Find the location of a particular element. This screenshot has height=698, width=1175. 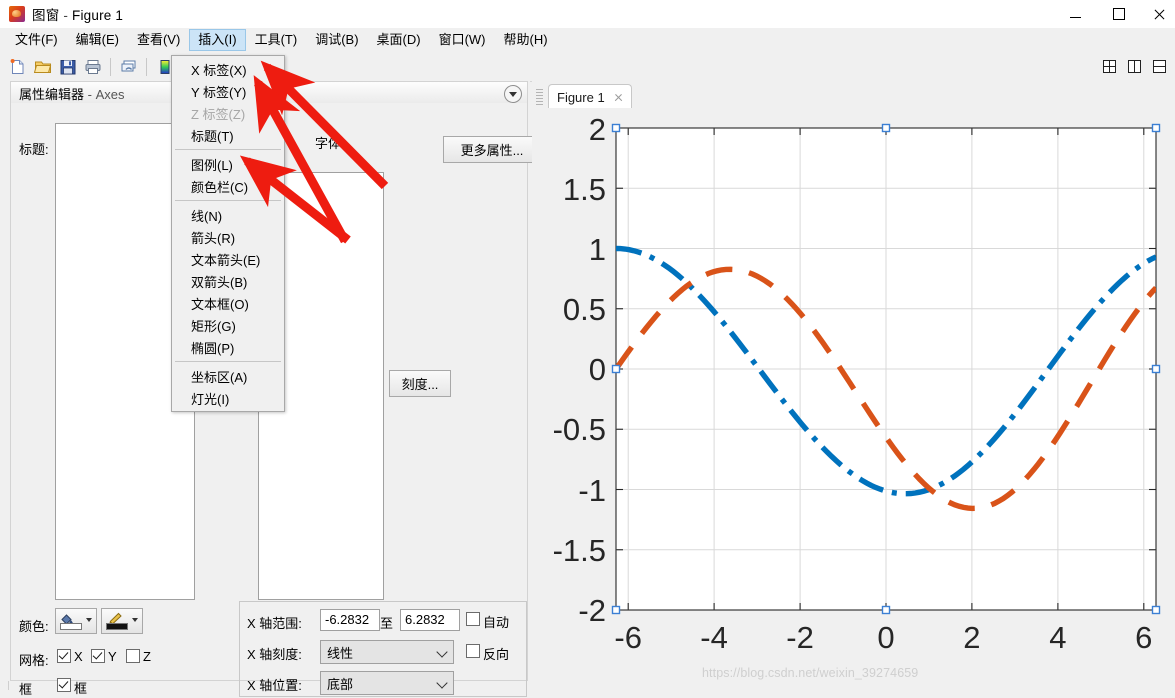

layout-grid-icon is located at coordinates (1109, 66).